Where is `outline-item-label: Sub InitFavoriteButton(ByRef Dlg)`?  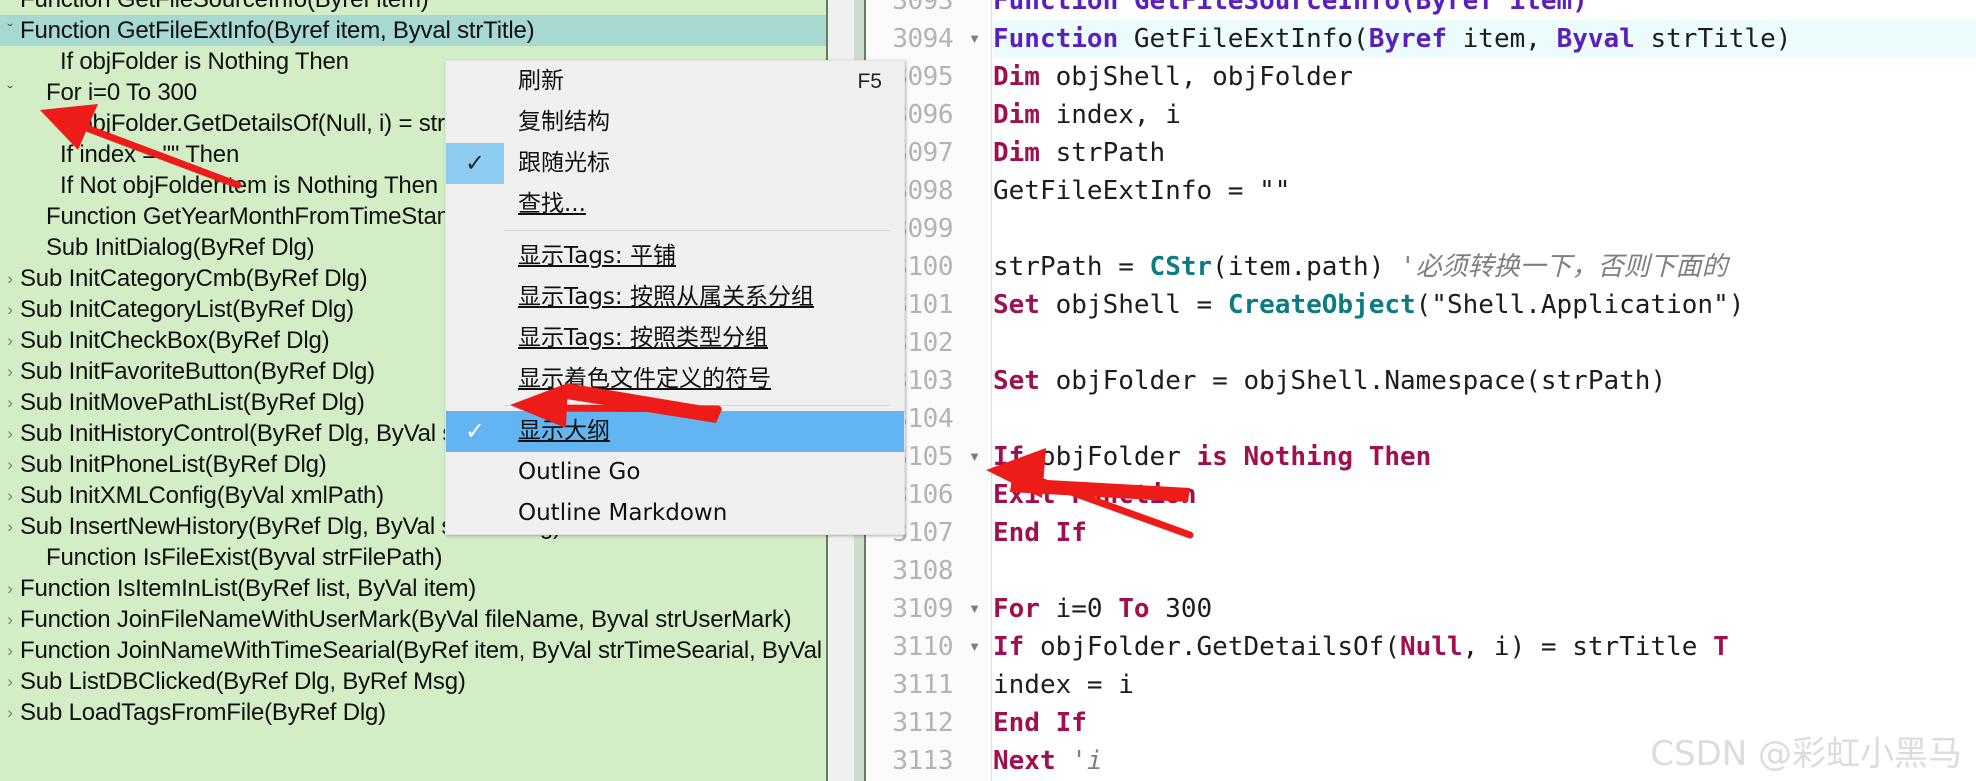 outline-item-label: Sub InitFavoriteButton(ByRef Dlg) is located at coordinates (197, 371).